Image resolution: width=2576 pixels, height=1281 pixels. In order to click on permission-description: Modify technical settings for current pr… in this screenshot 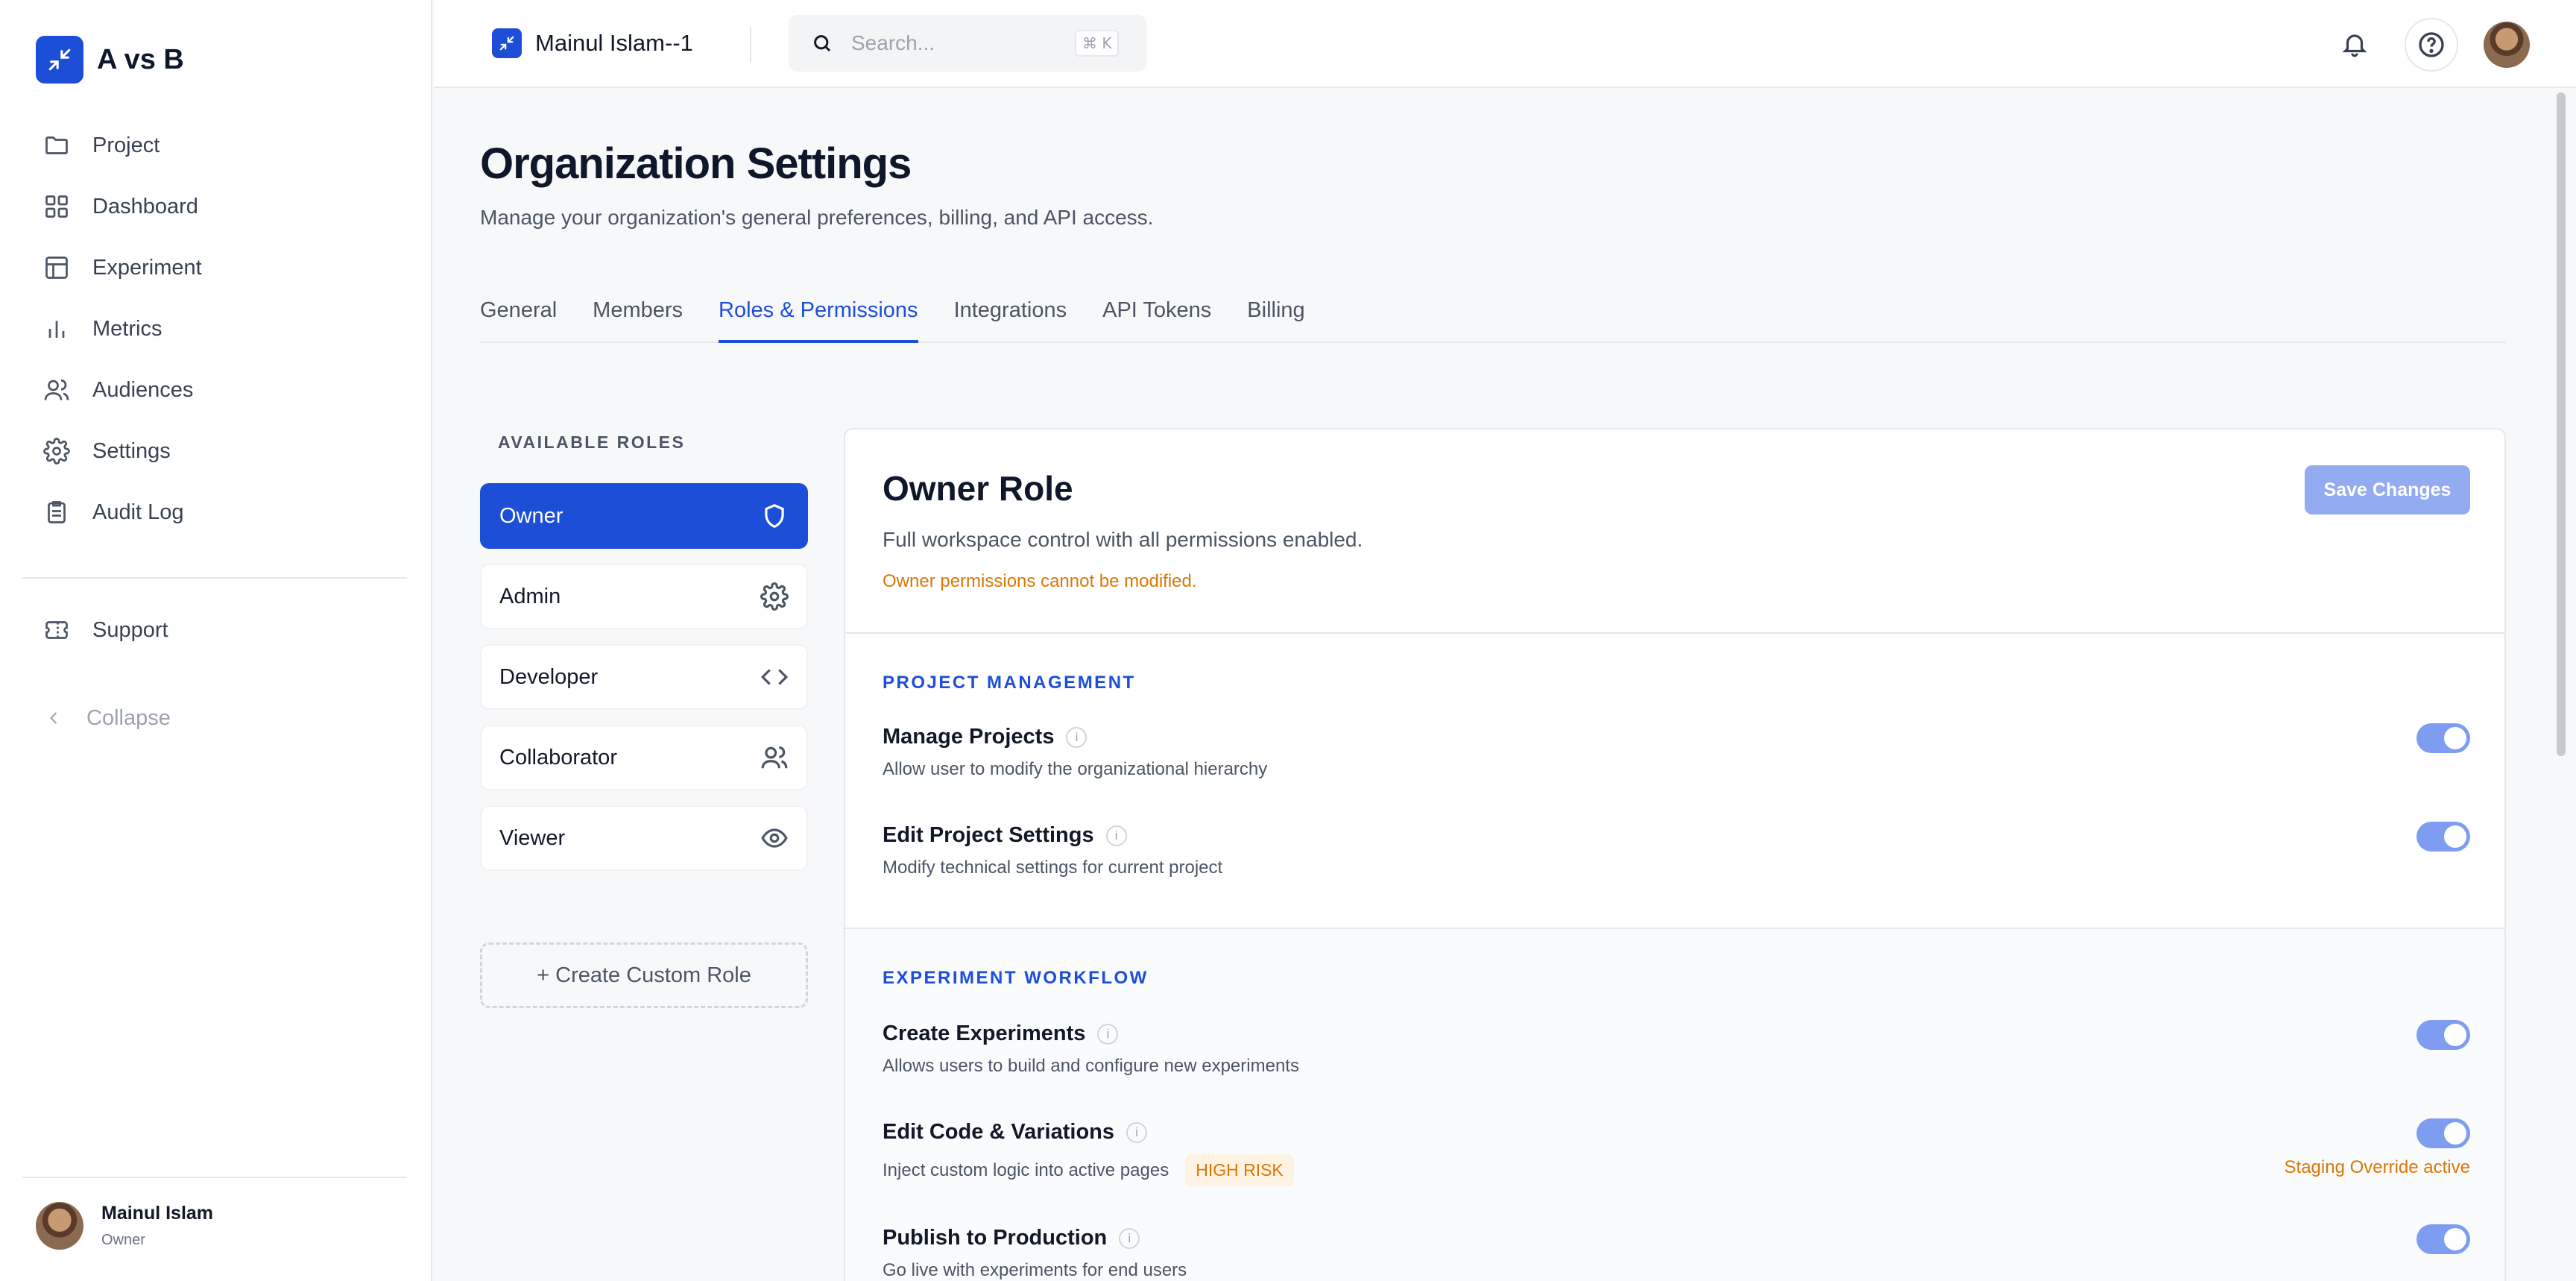, I will do `click(1052, 867)`.